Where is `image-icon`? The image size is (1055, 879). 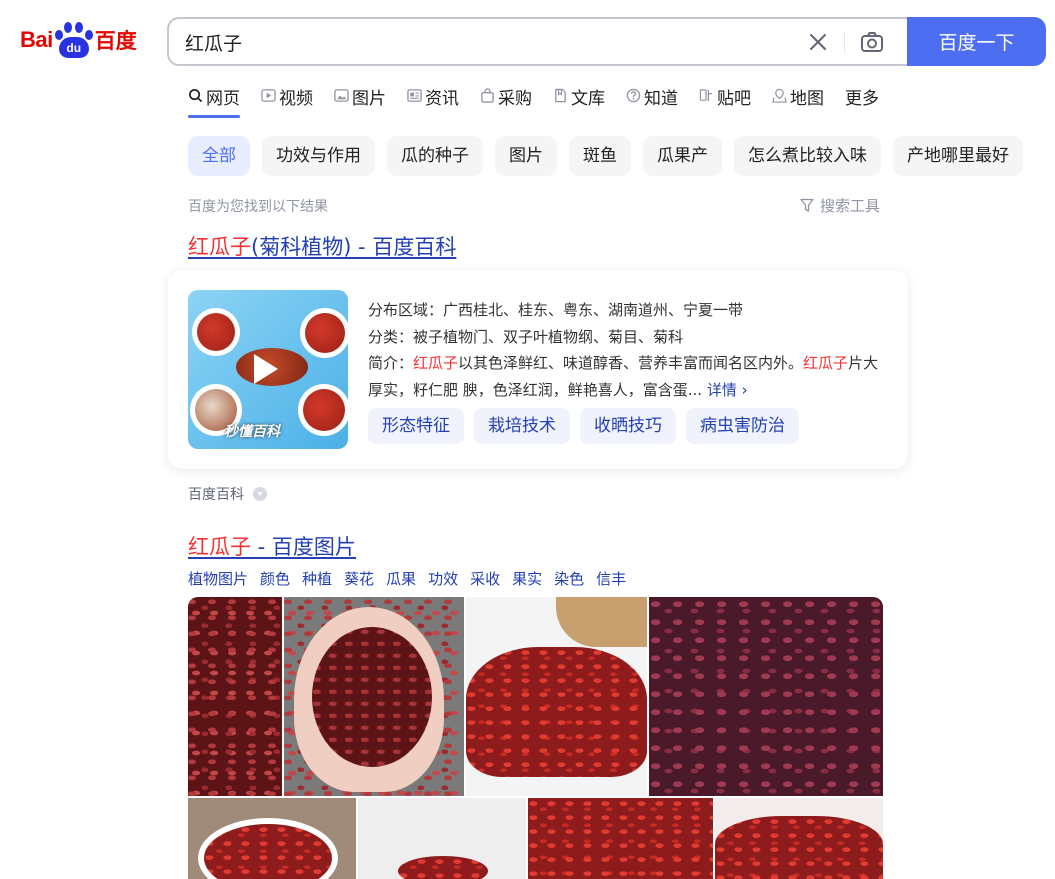
image-icon is located at coordinates (341, 95).